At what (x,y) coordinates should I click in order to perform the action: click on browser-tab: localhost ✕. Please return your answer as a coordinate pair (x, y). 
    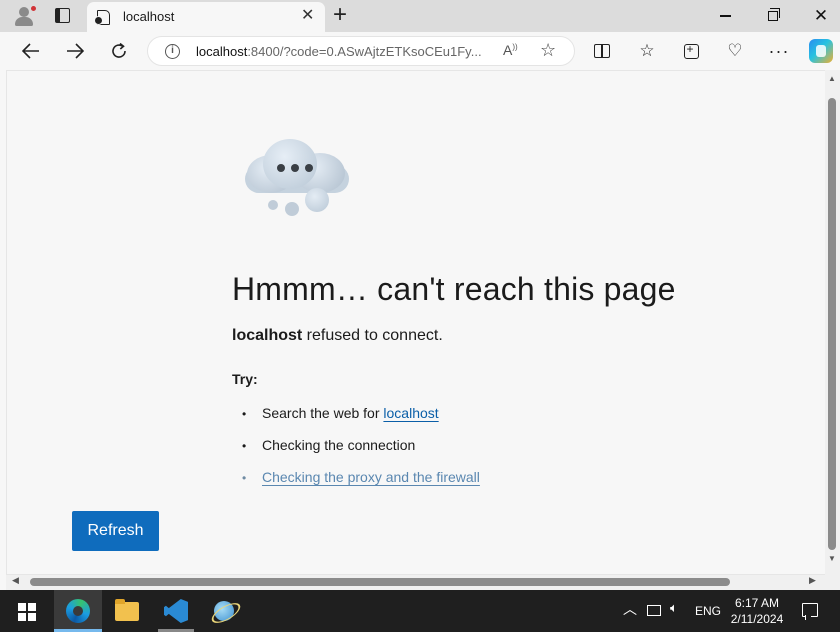
    Looking at the image, I should click on (206, 17).